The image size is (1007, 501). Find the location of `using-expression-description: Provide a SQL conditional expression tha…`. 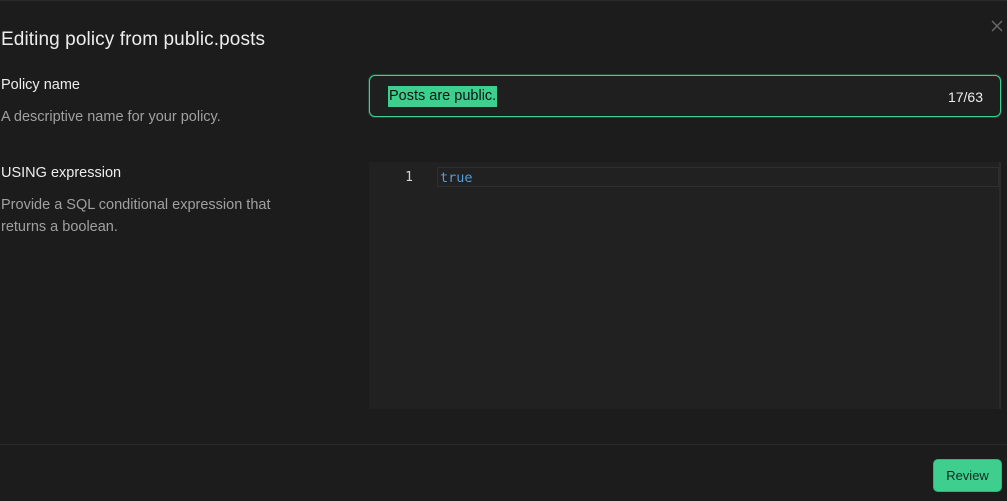

using-expression-description: Provide a SQL conditional expression tha… is located at coordinates (136, 216).